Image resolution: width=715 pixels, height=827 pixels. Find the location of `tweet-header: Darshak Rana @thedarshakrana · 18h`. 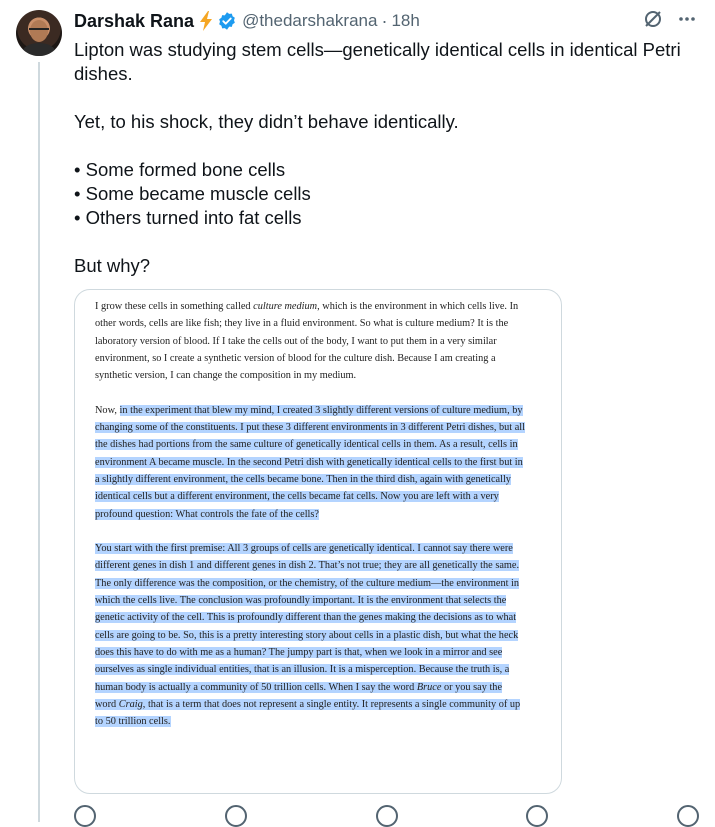

tweet-header: Darshak Rana @thedarshakrana · 18h is located at coordinates (386, 21).